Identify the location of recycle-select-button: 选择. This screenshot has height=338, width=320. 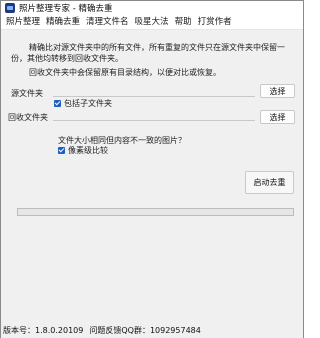
(277, 117).